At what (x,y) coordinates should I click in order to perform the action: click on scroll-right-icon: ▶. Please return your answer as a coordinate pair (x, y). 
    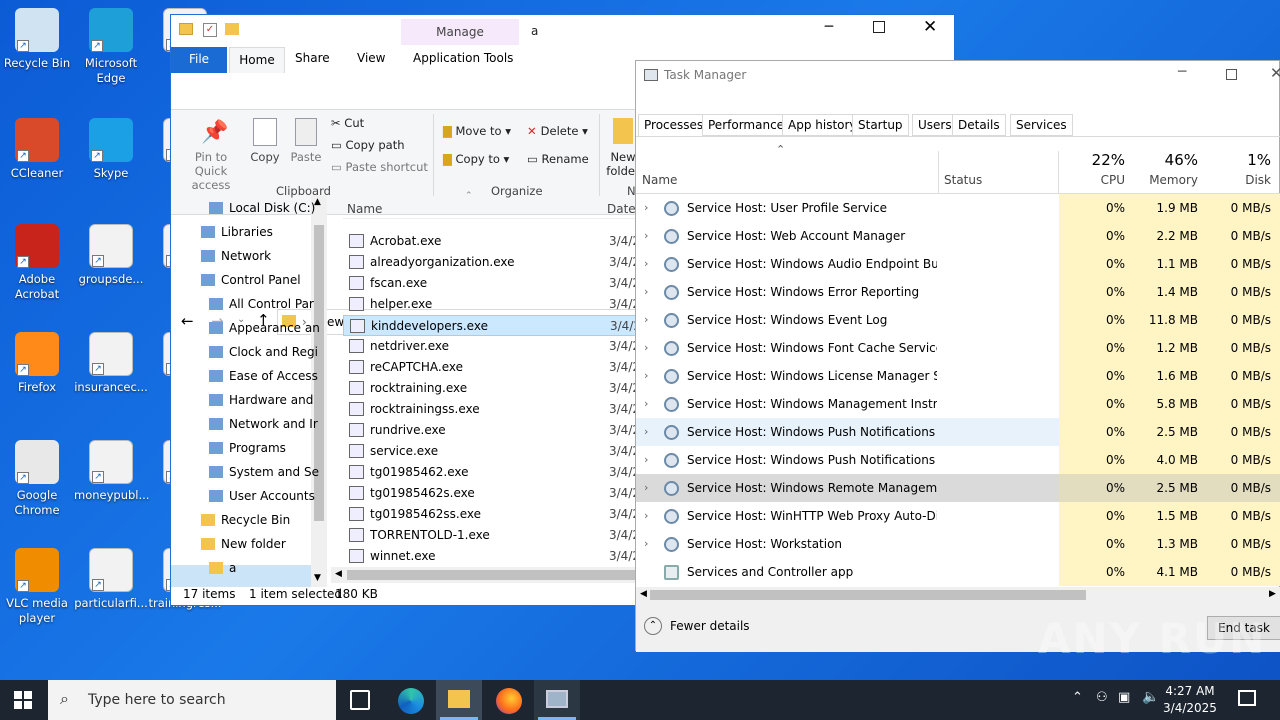
    Looking at the image, I should click on (1272, 594).